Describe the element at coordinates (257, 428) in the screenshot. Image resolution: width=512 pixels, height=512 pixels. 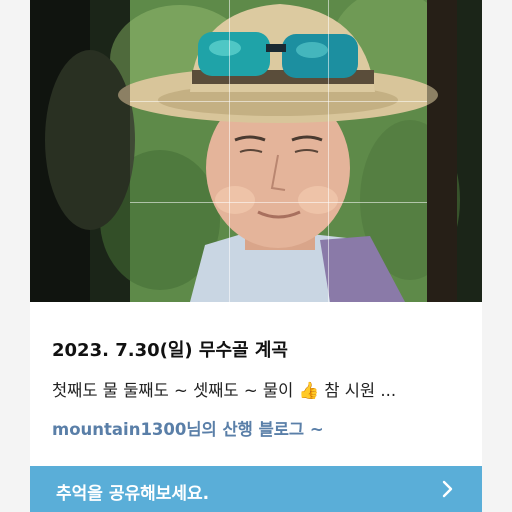
I see `blog-name-link: mountain1300님의 산행 블로그 ~` at that location.